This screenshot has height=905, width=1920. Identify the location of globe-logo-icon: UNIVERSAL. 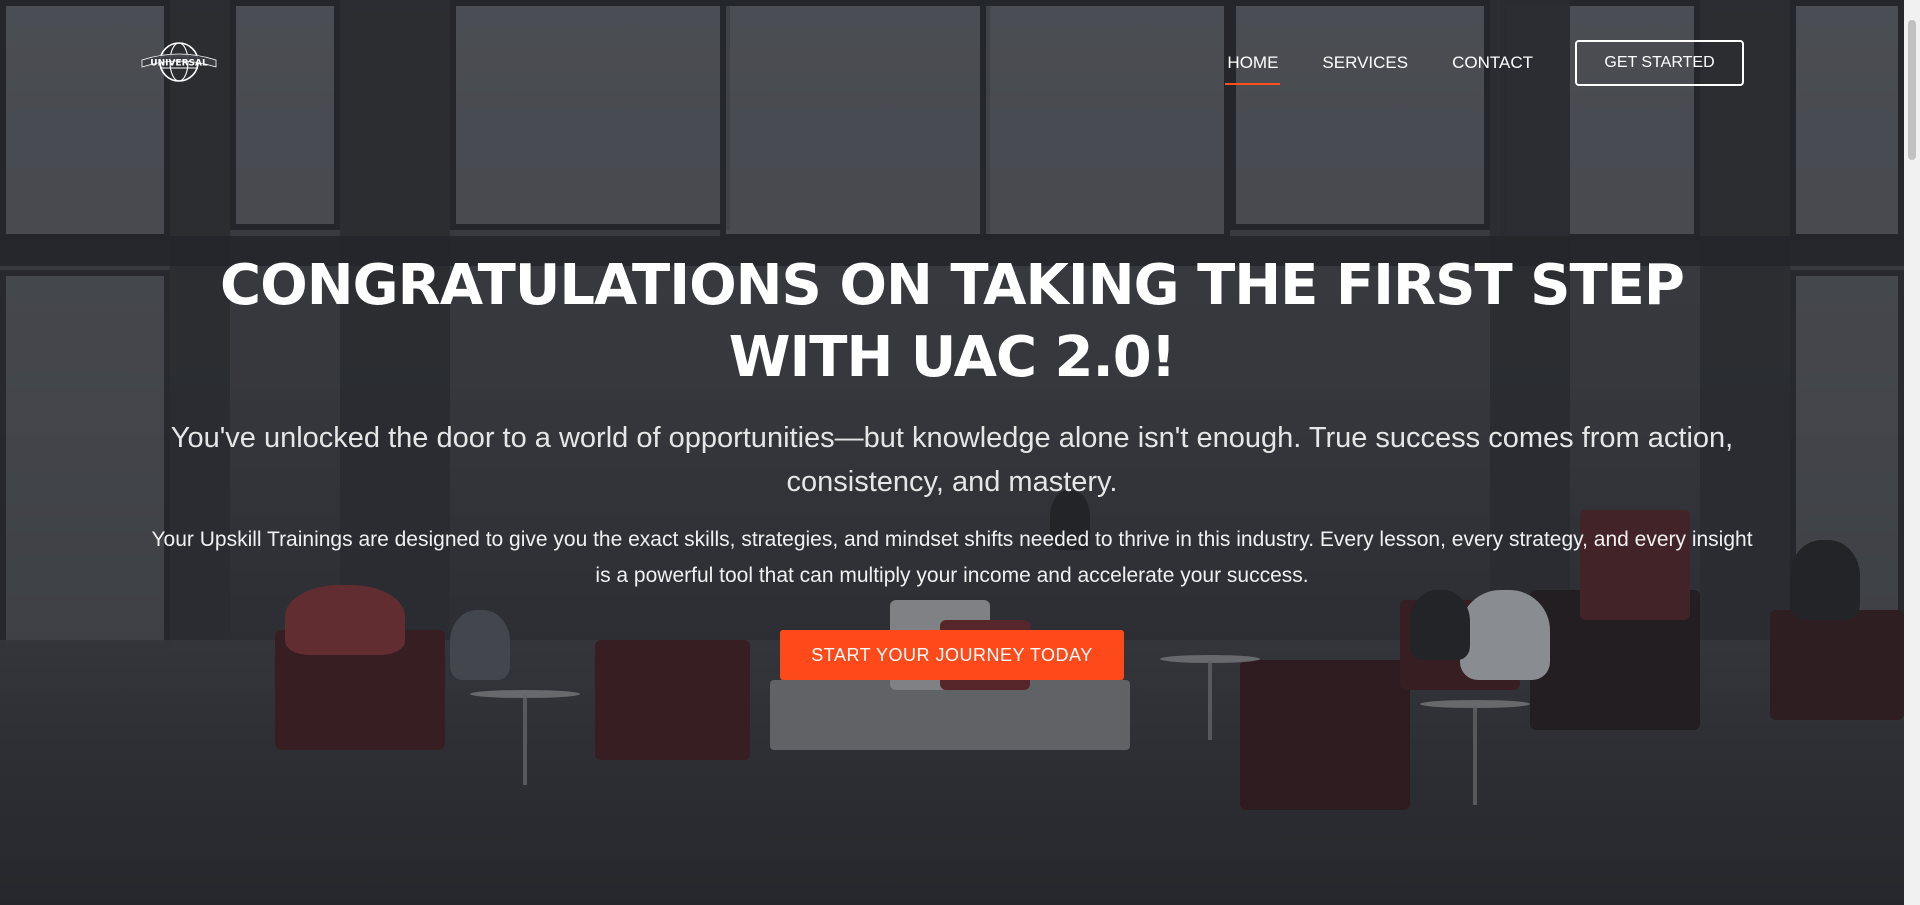
(179, 62).